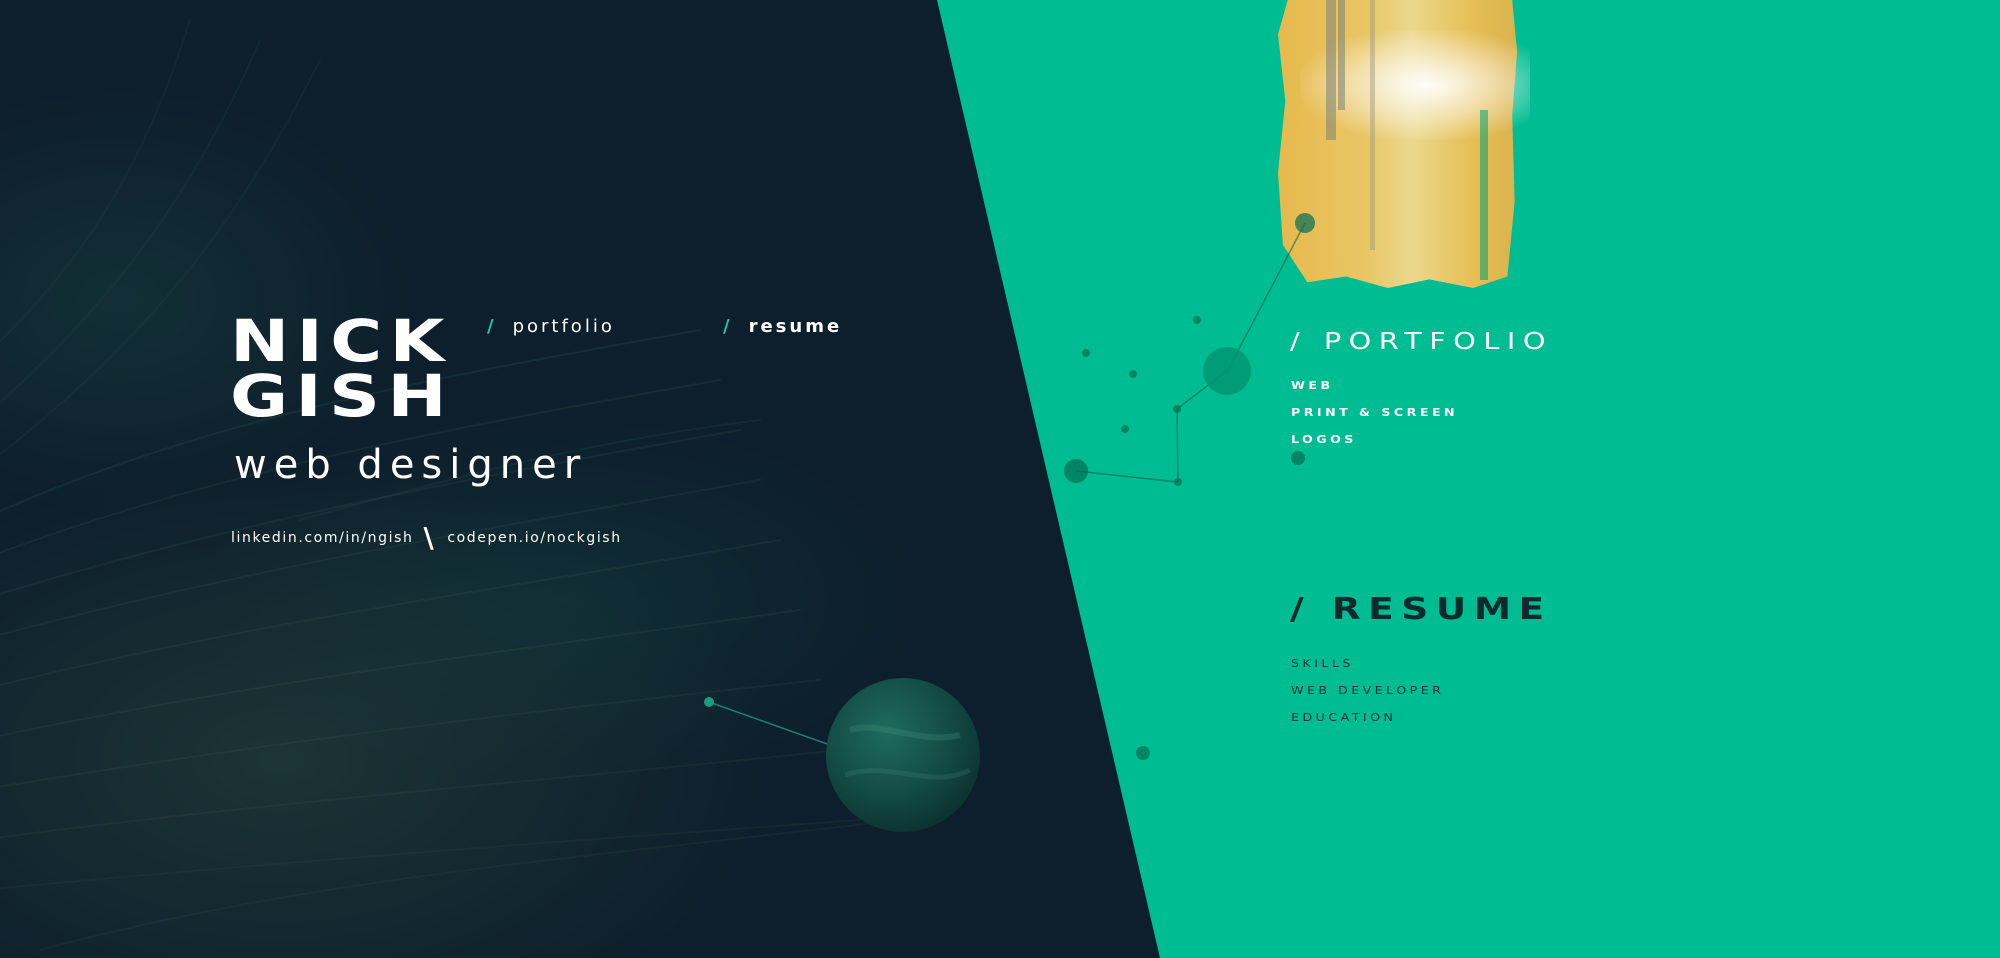  Describe the element at coordinates (842, 755) in the screenshot. I see `planet-icon` at that location.